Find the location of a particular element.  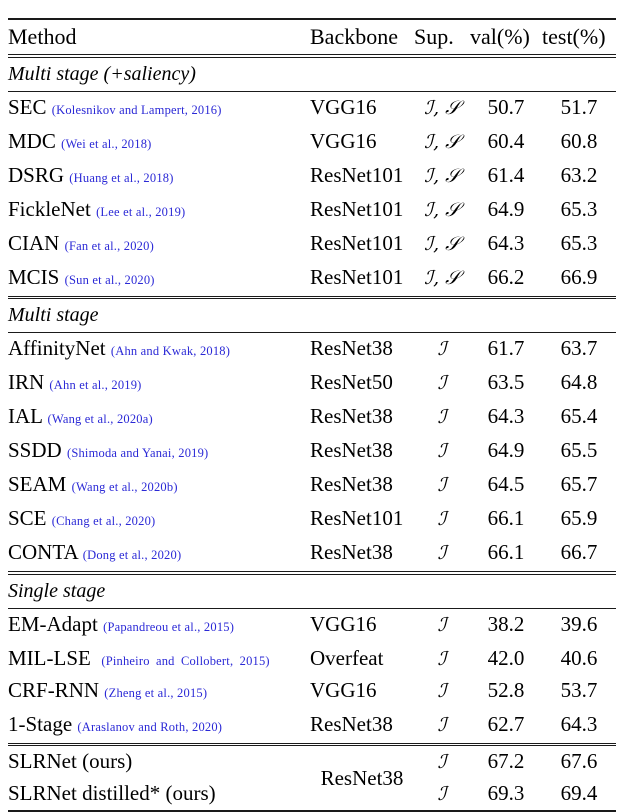

method-name: DSRG is located at coordinates (36, 174).